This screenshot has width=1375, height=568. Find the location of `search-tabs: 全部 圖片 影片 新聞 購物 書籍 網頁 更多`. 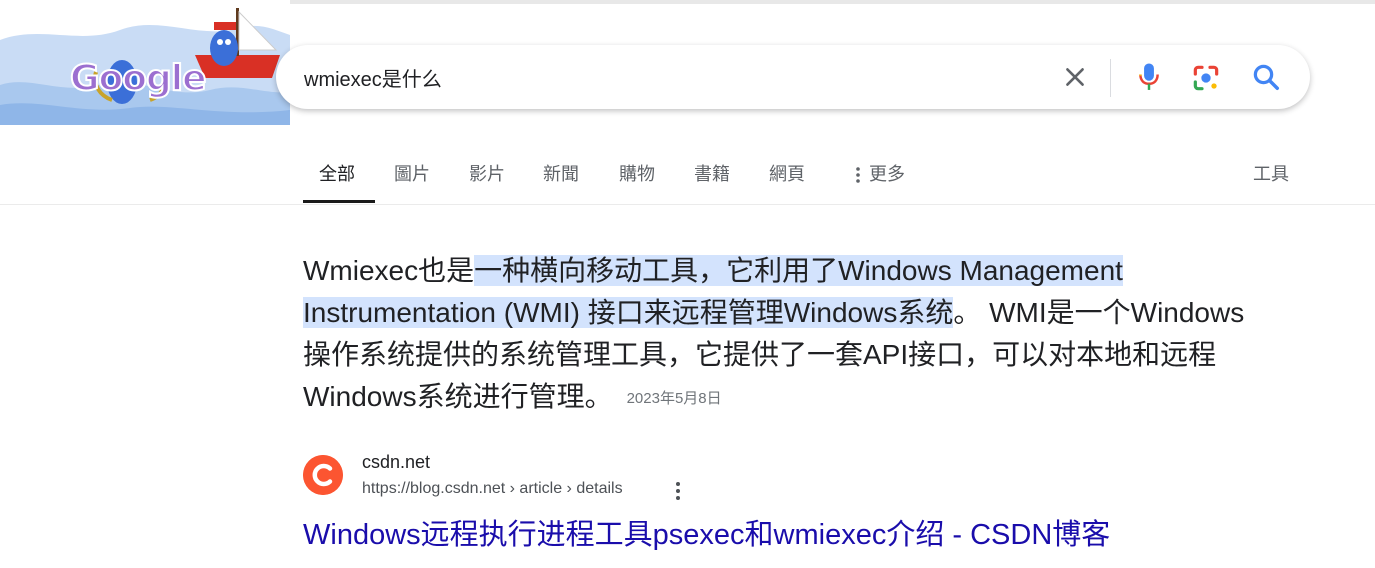

search-tabs: 全部 圖片 影片 新聞 購物 書籍 網頁 更多 is located at coordinates (803, 178).